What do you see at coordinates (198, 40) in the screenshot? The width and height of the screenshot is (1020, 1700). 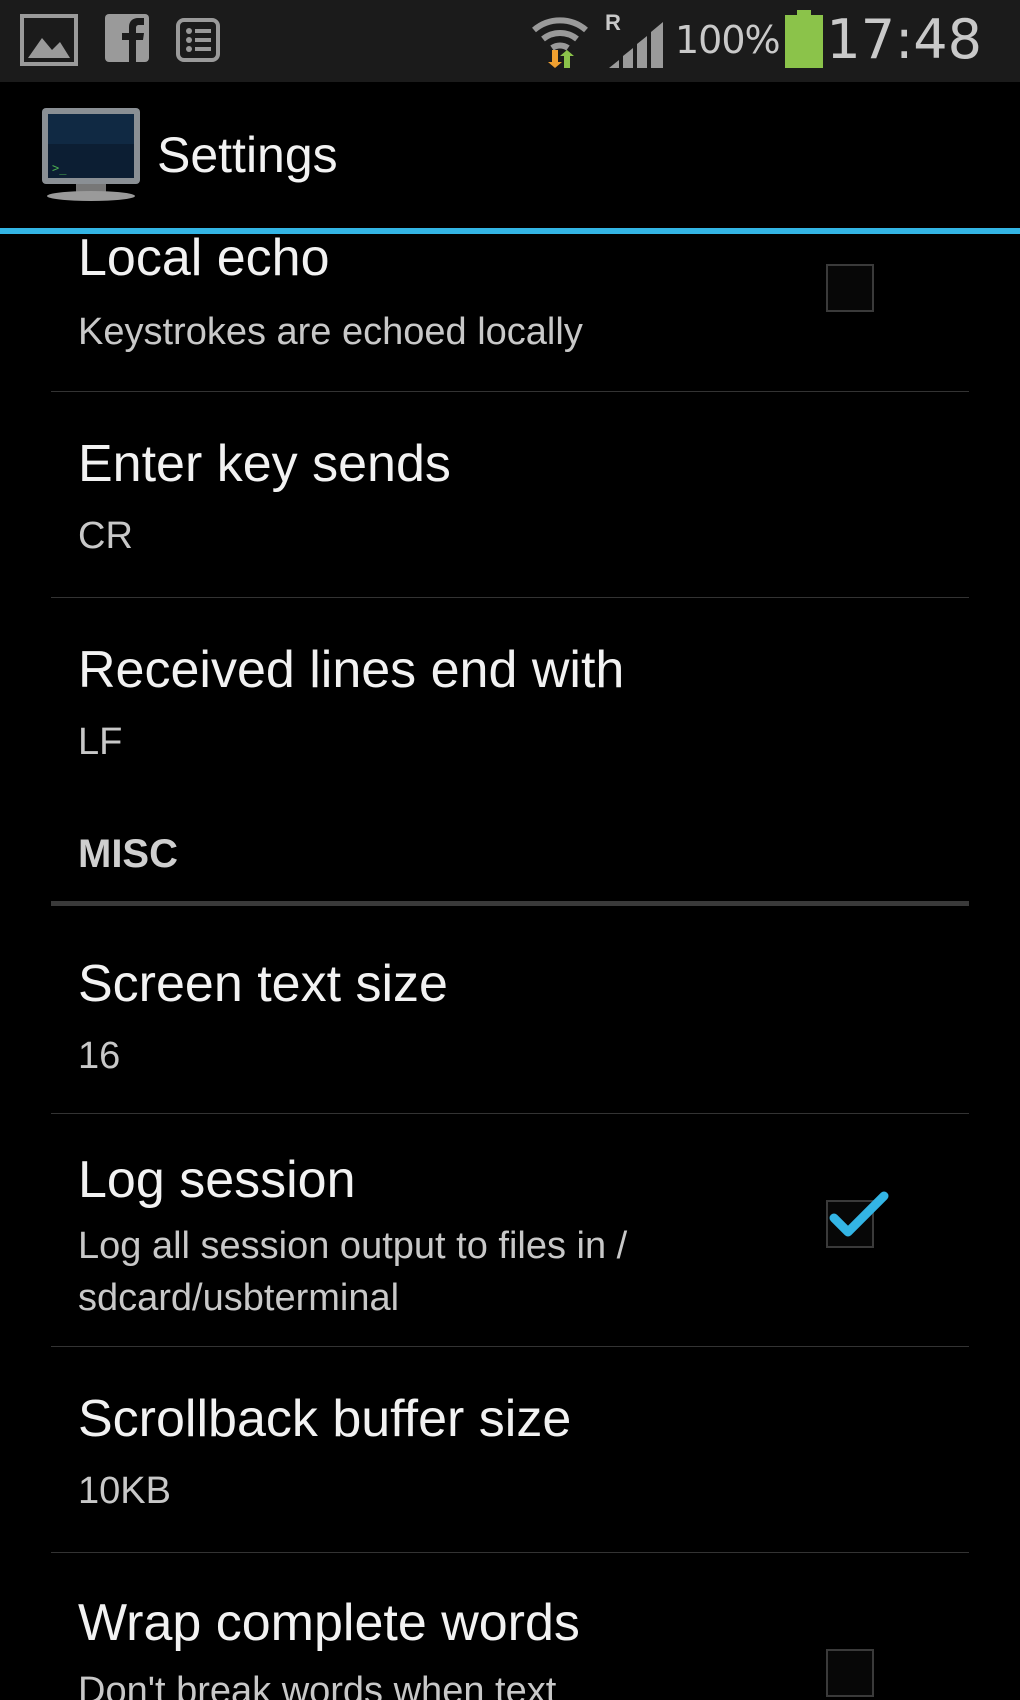 I see `list-icon` at bounding box center [198, 40].